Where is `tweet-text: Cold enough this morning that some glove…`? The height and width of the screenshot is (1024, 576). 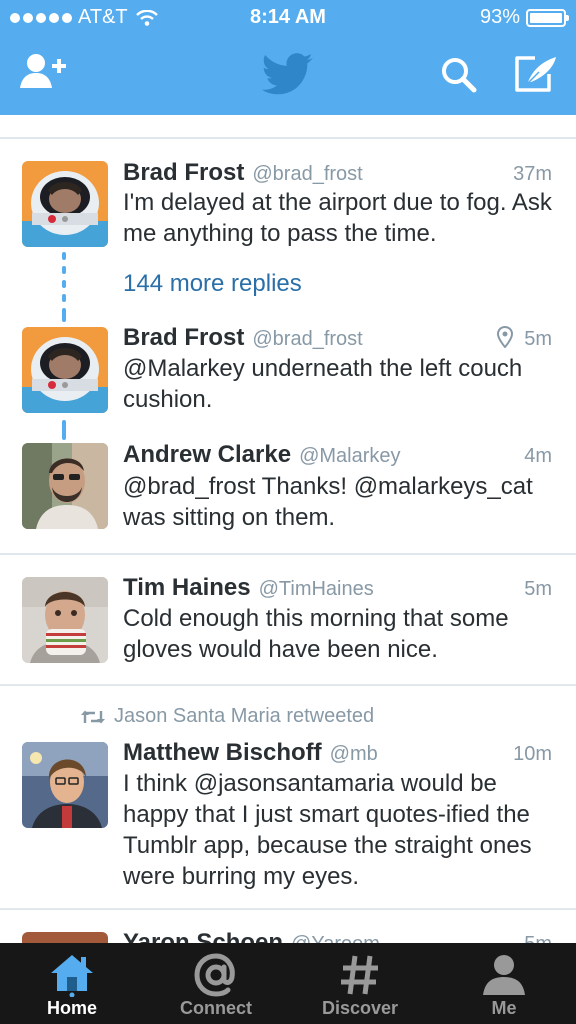 tweet-text: Cold enough this morning that some glove… is located at coordinates (316, 634).